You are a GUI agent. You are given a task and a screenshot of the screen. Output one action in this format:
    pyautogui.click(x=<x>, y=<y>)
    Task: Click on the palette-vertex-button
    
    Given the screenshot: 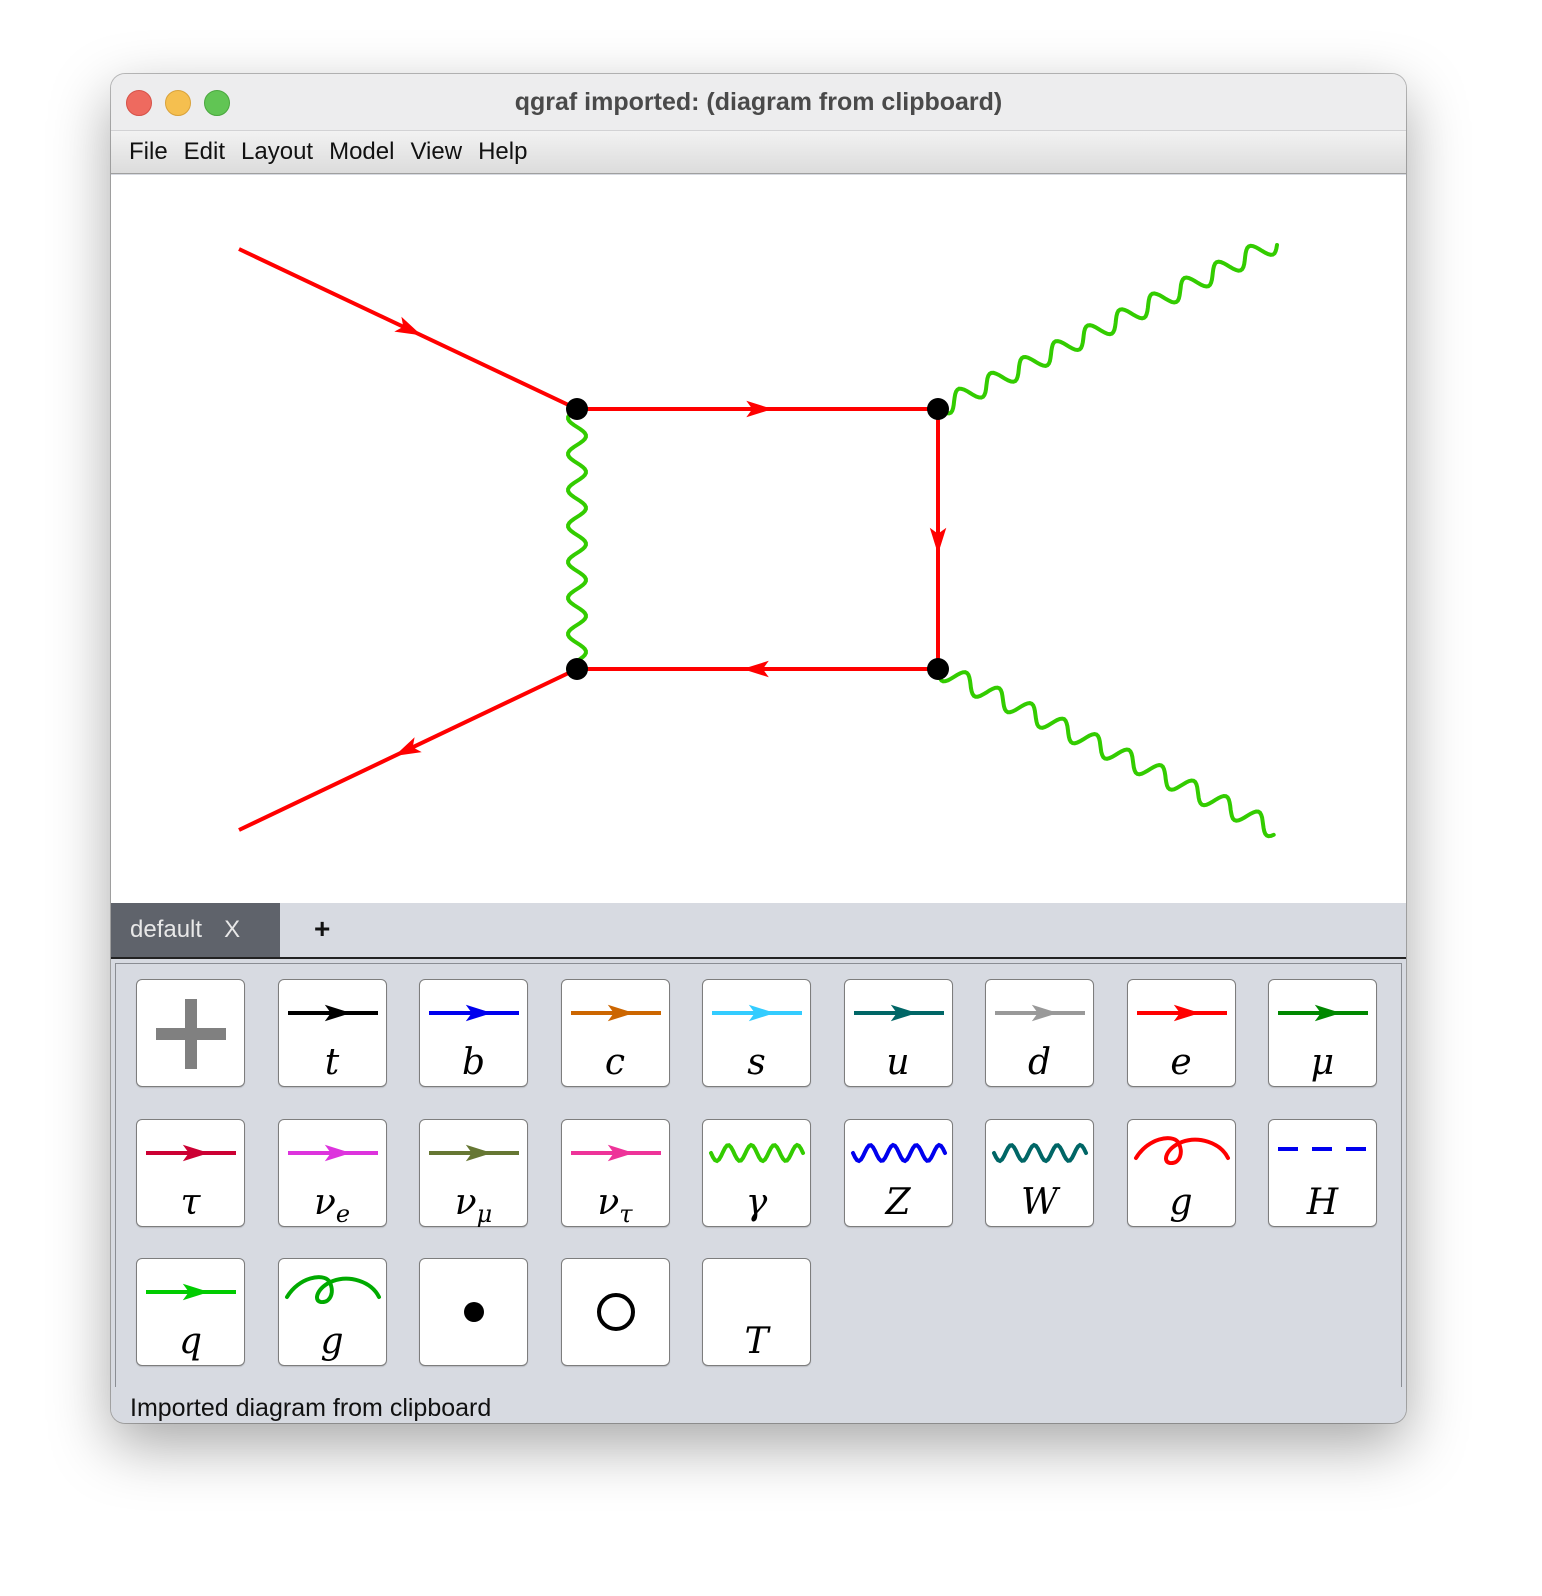 What is the action you would take?
    pyautogui.click(x=473, y=1312)
    